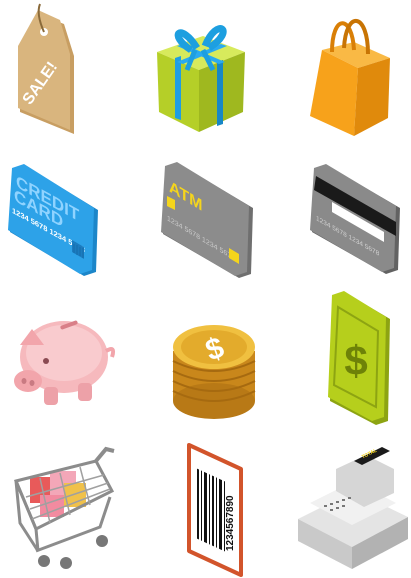 This screenshot has width=411, height=578. I want to click on credit-card-icon: CREDIT CARD 1234 5678 1234 5678, so click(68, 216).